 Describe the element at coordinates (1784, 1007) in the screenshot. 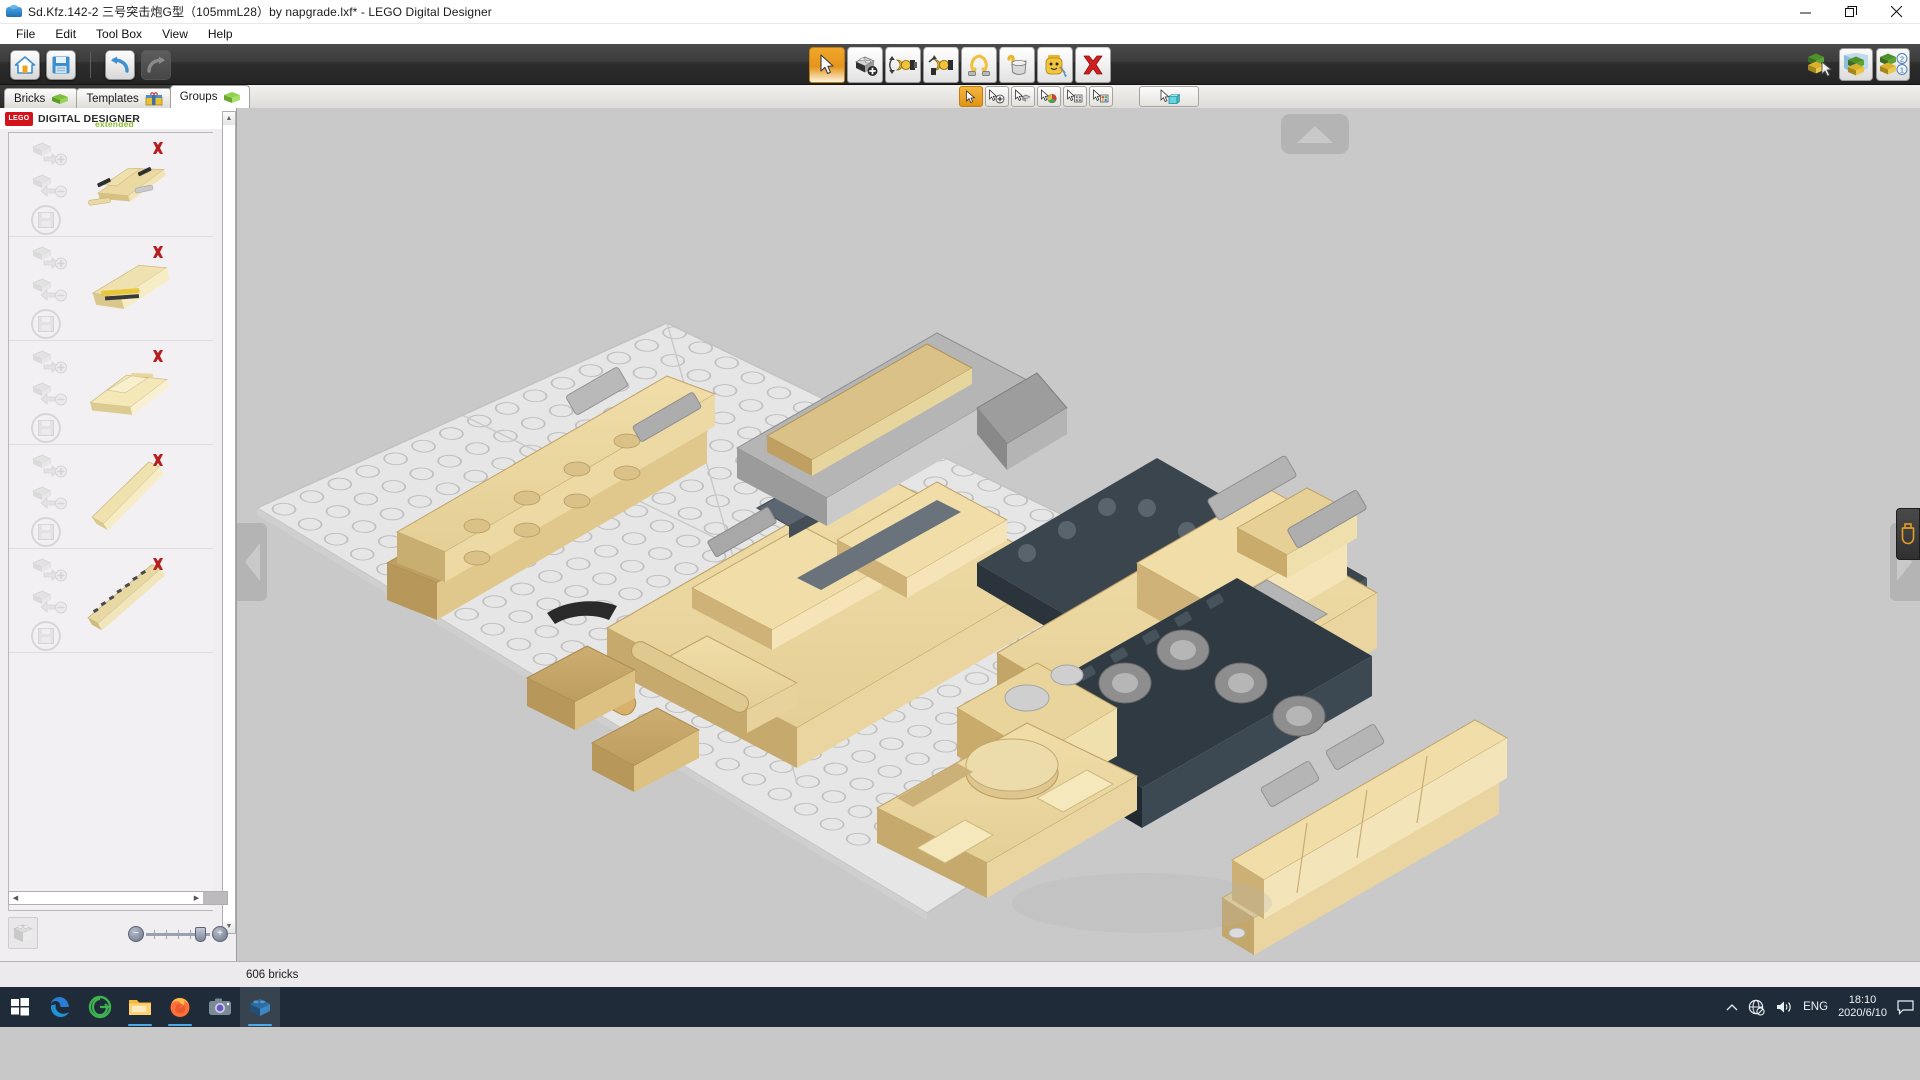

I see `speaker-icon` at that location.